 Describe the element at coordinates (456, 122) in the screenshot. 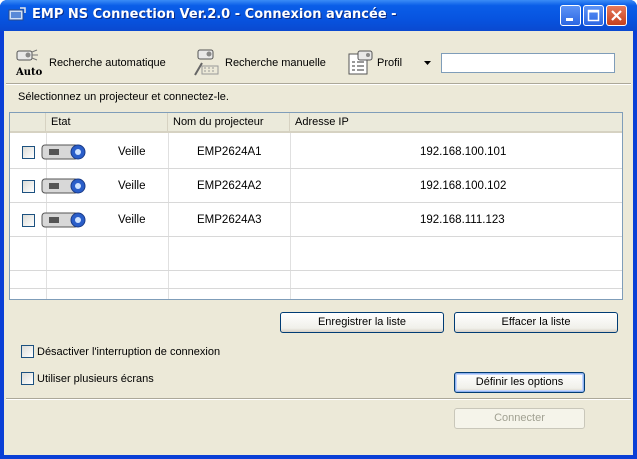

I see `column-header-ip: Adresse IP` at that location.